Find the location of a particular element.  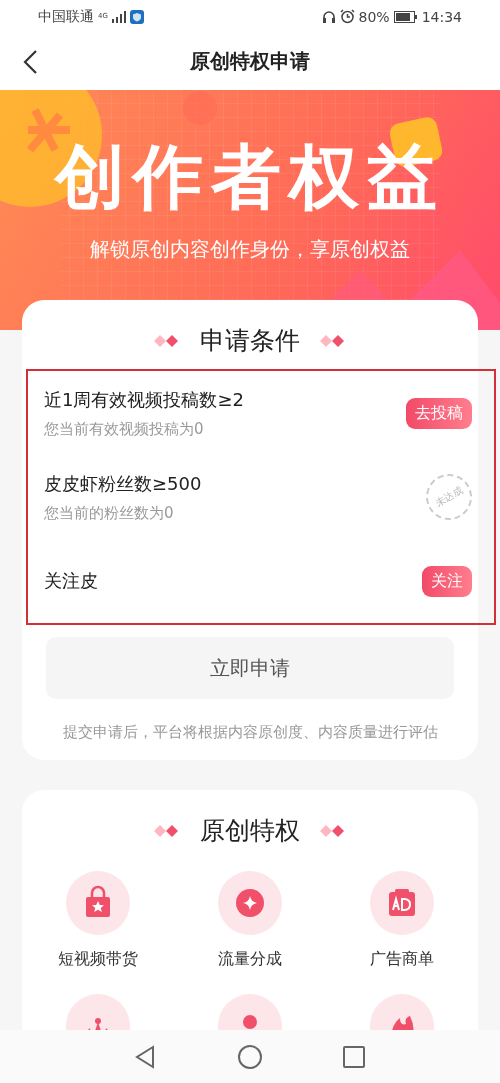

privilege-label: 广告商单 is located at coordinates (402, 959).